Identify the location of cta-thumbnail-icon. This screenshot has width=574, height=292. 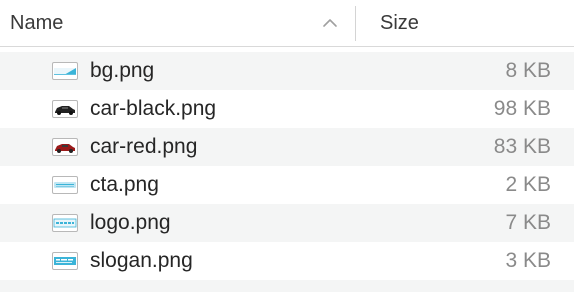
(65, 185).